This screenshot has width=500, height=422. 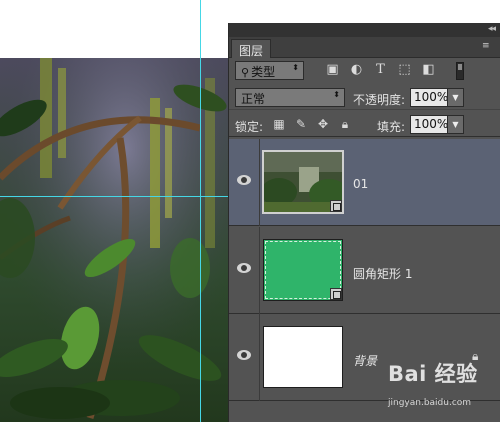 What do you see at coordinates (323, 124) in the screenshot?
I see `lock-position-icon: ✥` at bounding box center [323, 124].